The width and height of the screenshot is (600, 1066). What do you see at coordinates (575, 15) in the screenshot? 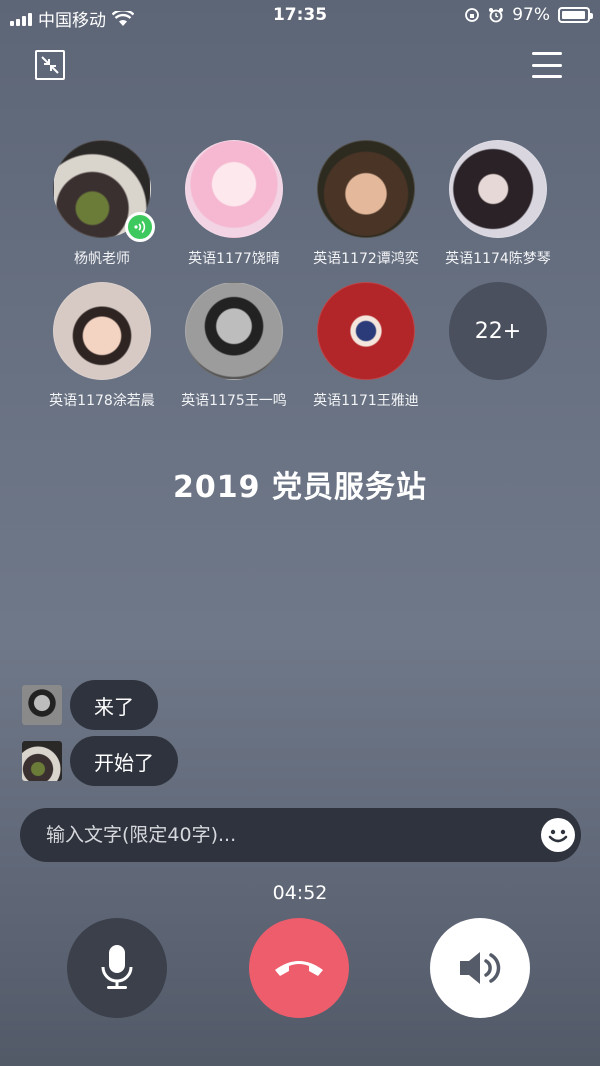
I see `battery-icon` at bounding box center [575, 15].